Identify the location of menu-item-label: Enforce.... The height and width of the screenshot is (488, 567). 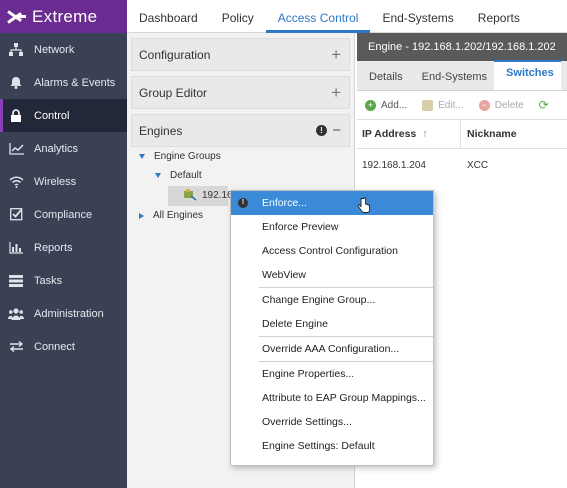
(284, 203).